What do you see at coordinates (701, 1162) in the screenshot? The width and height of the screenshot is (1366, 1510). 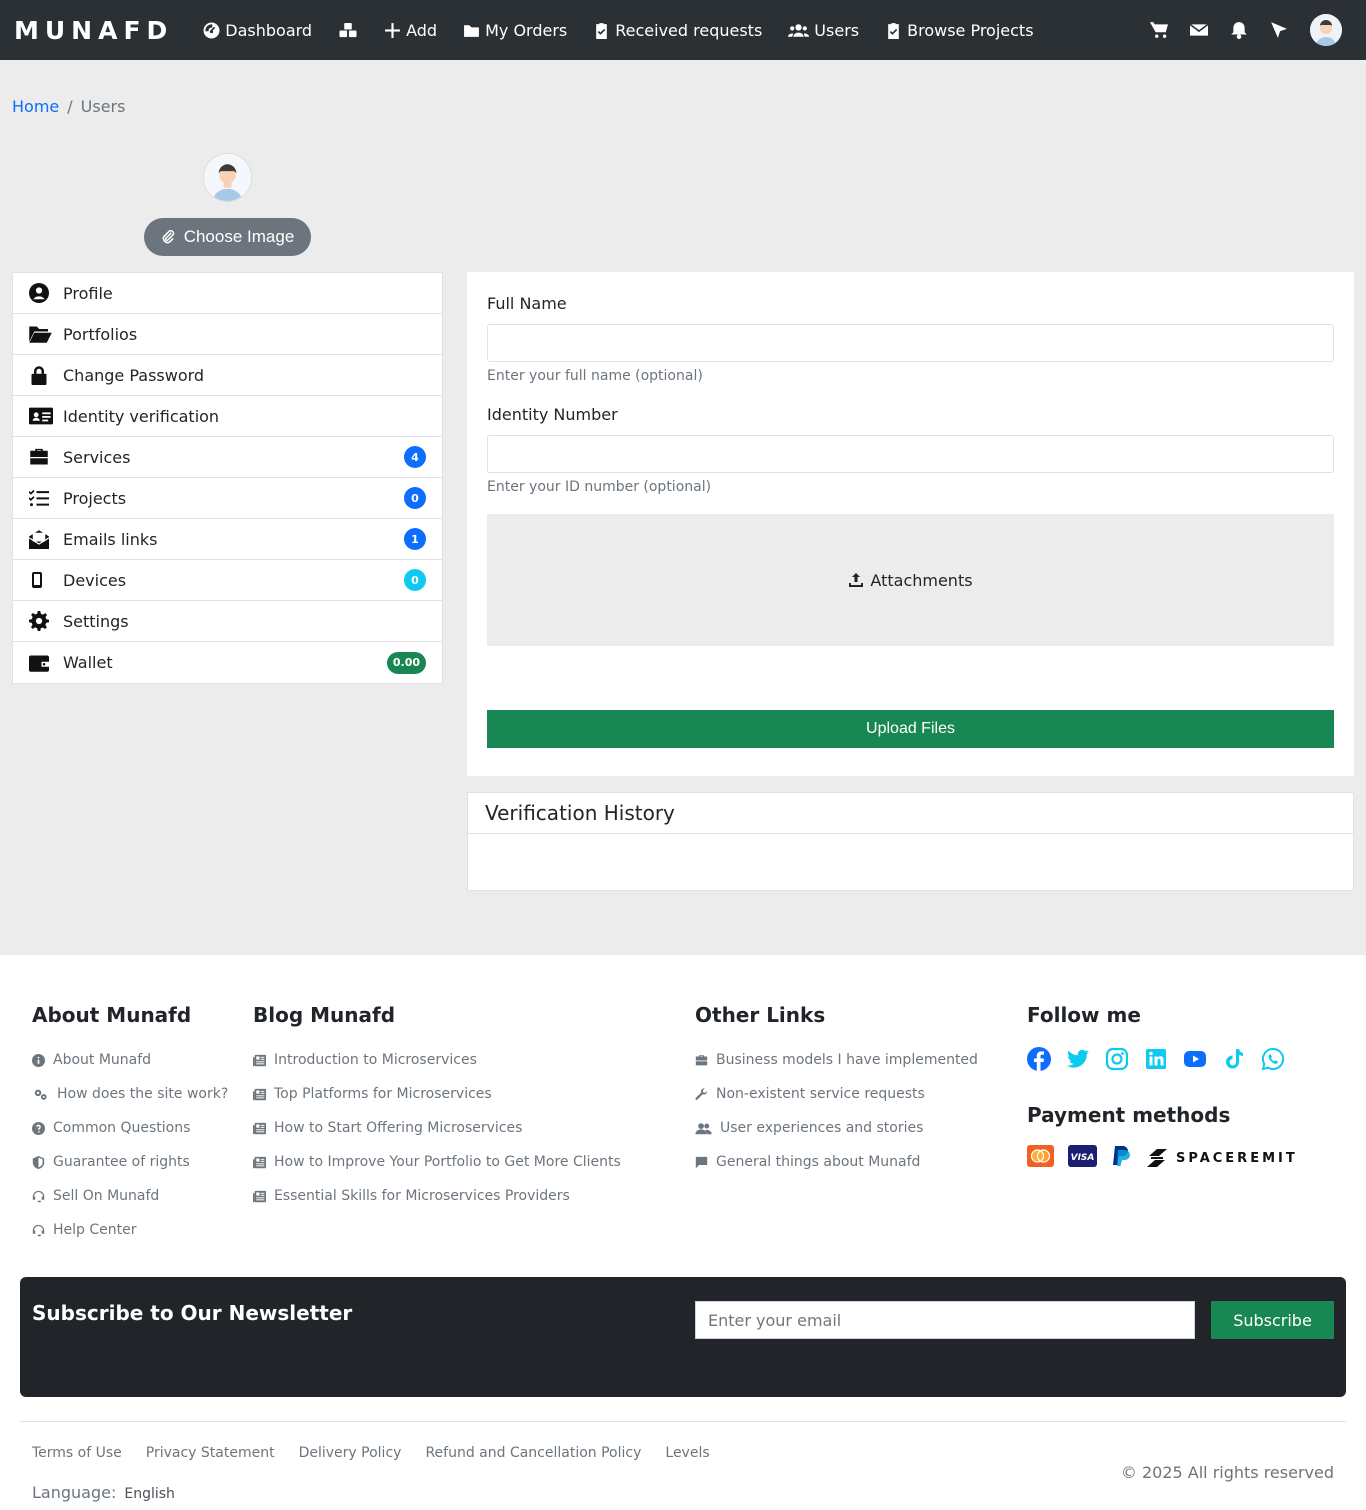 I see `comment-icon` at bounding box center [701, 1162].